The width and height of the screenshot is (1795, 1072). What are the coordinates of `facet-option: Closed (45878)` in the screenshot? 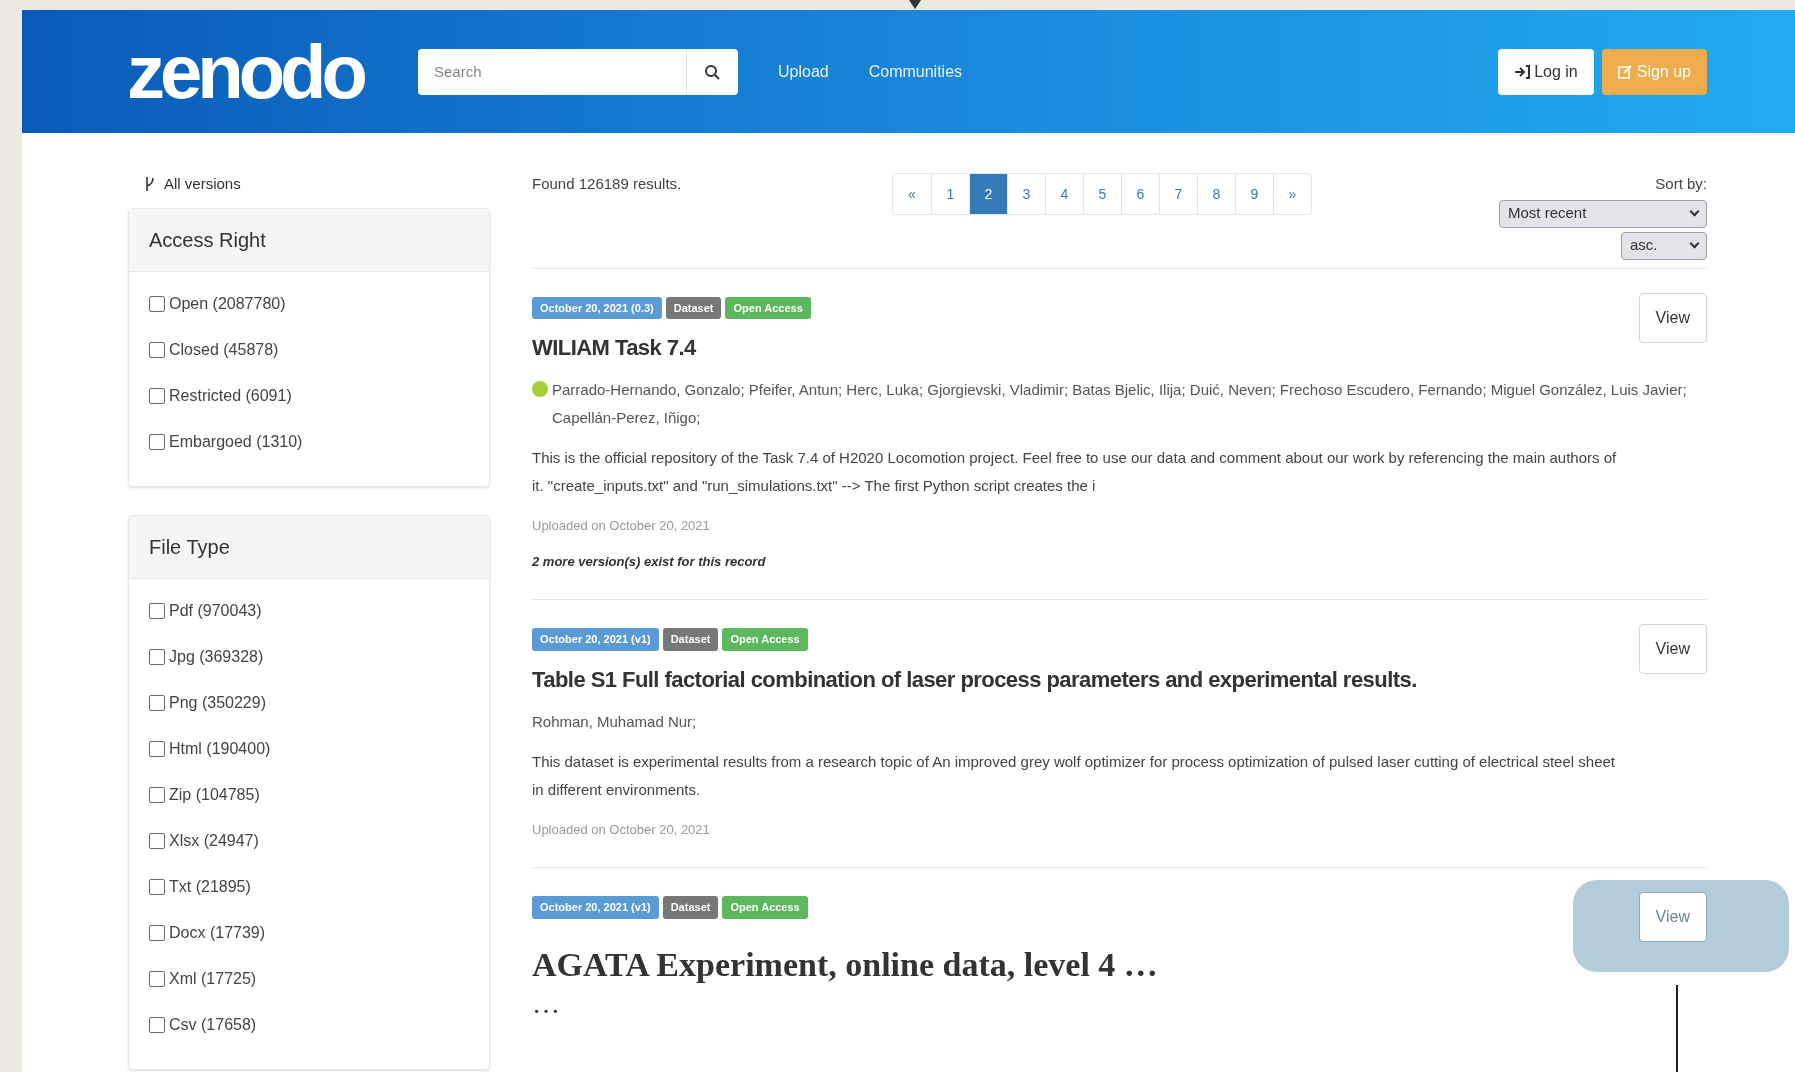 It's located at (224, 349).